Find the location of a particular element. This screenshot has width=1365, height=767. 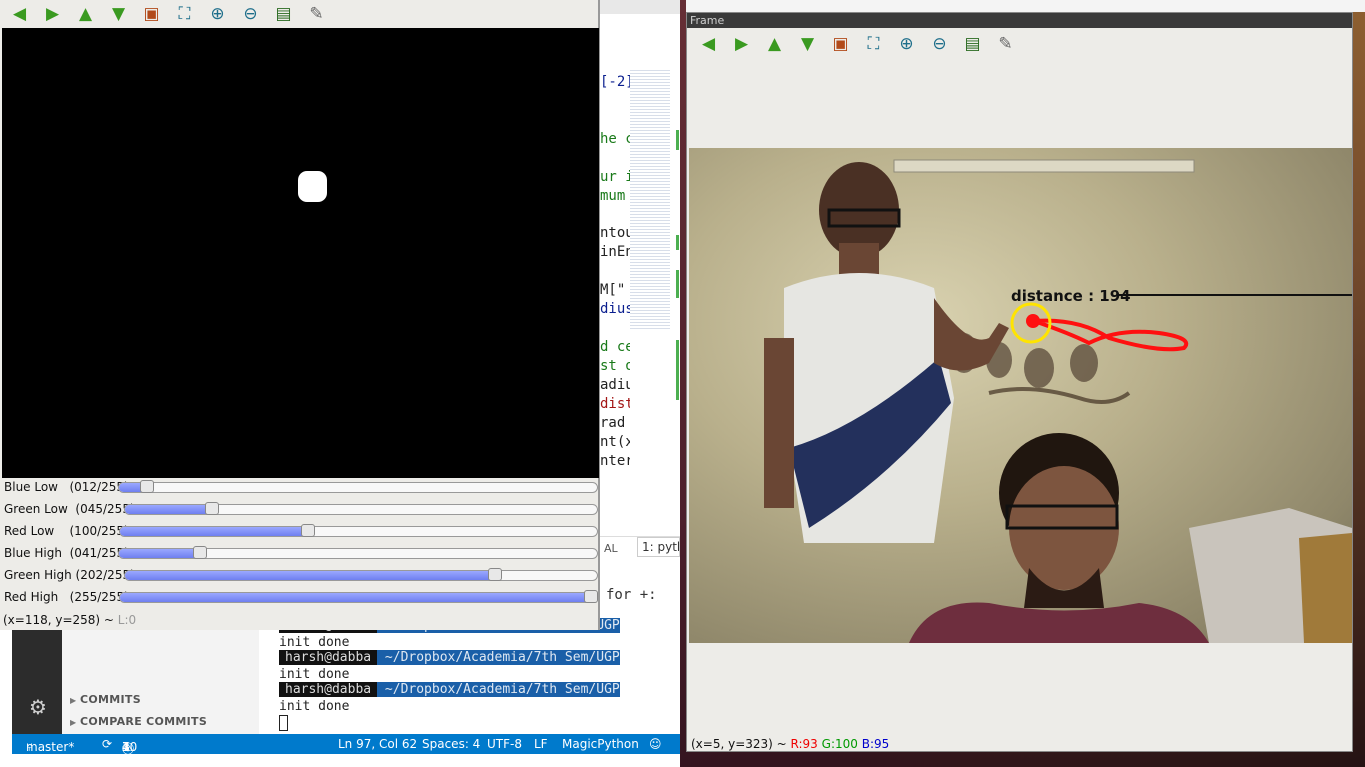

sync-icon: ⟳ is located at coordinates (107, 744).